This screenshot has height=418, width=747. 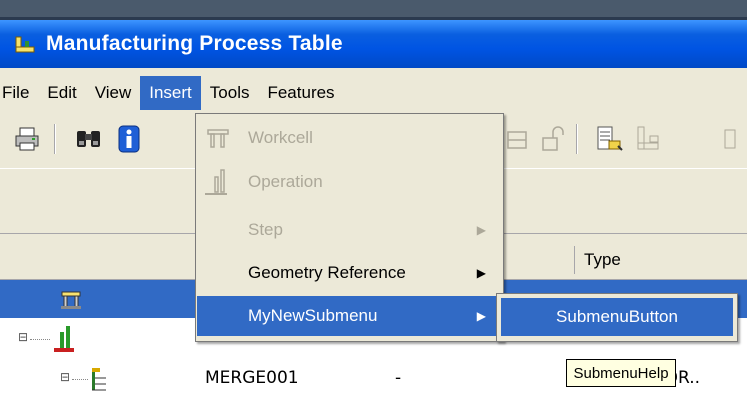 What do you see at coordinates (265, 229) in the screenshot?
I see `menu-item-label: Step` at bounding box center [265, 229].